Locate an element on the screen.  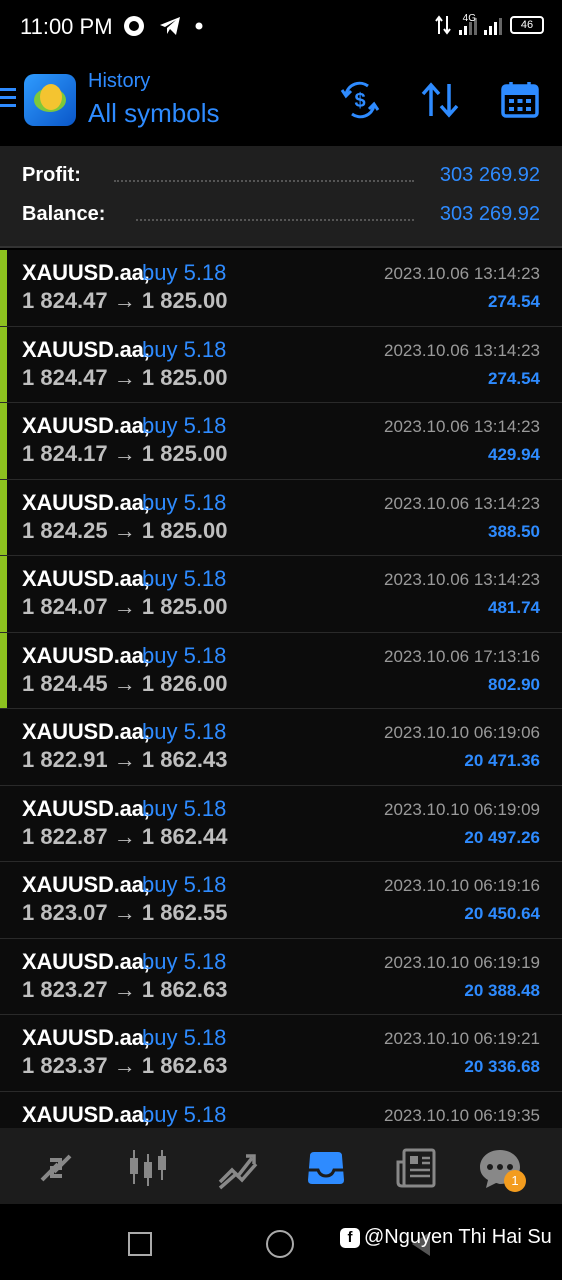
trade-profit: 429.94 is located at coordinates (514, 454).